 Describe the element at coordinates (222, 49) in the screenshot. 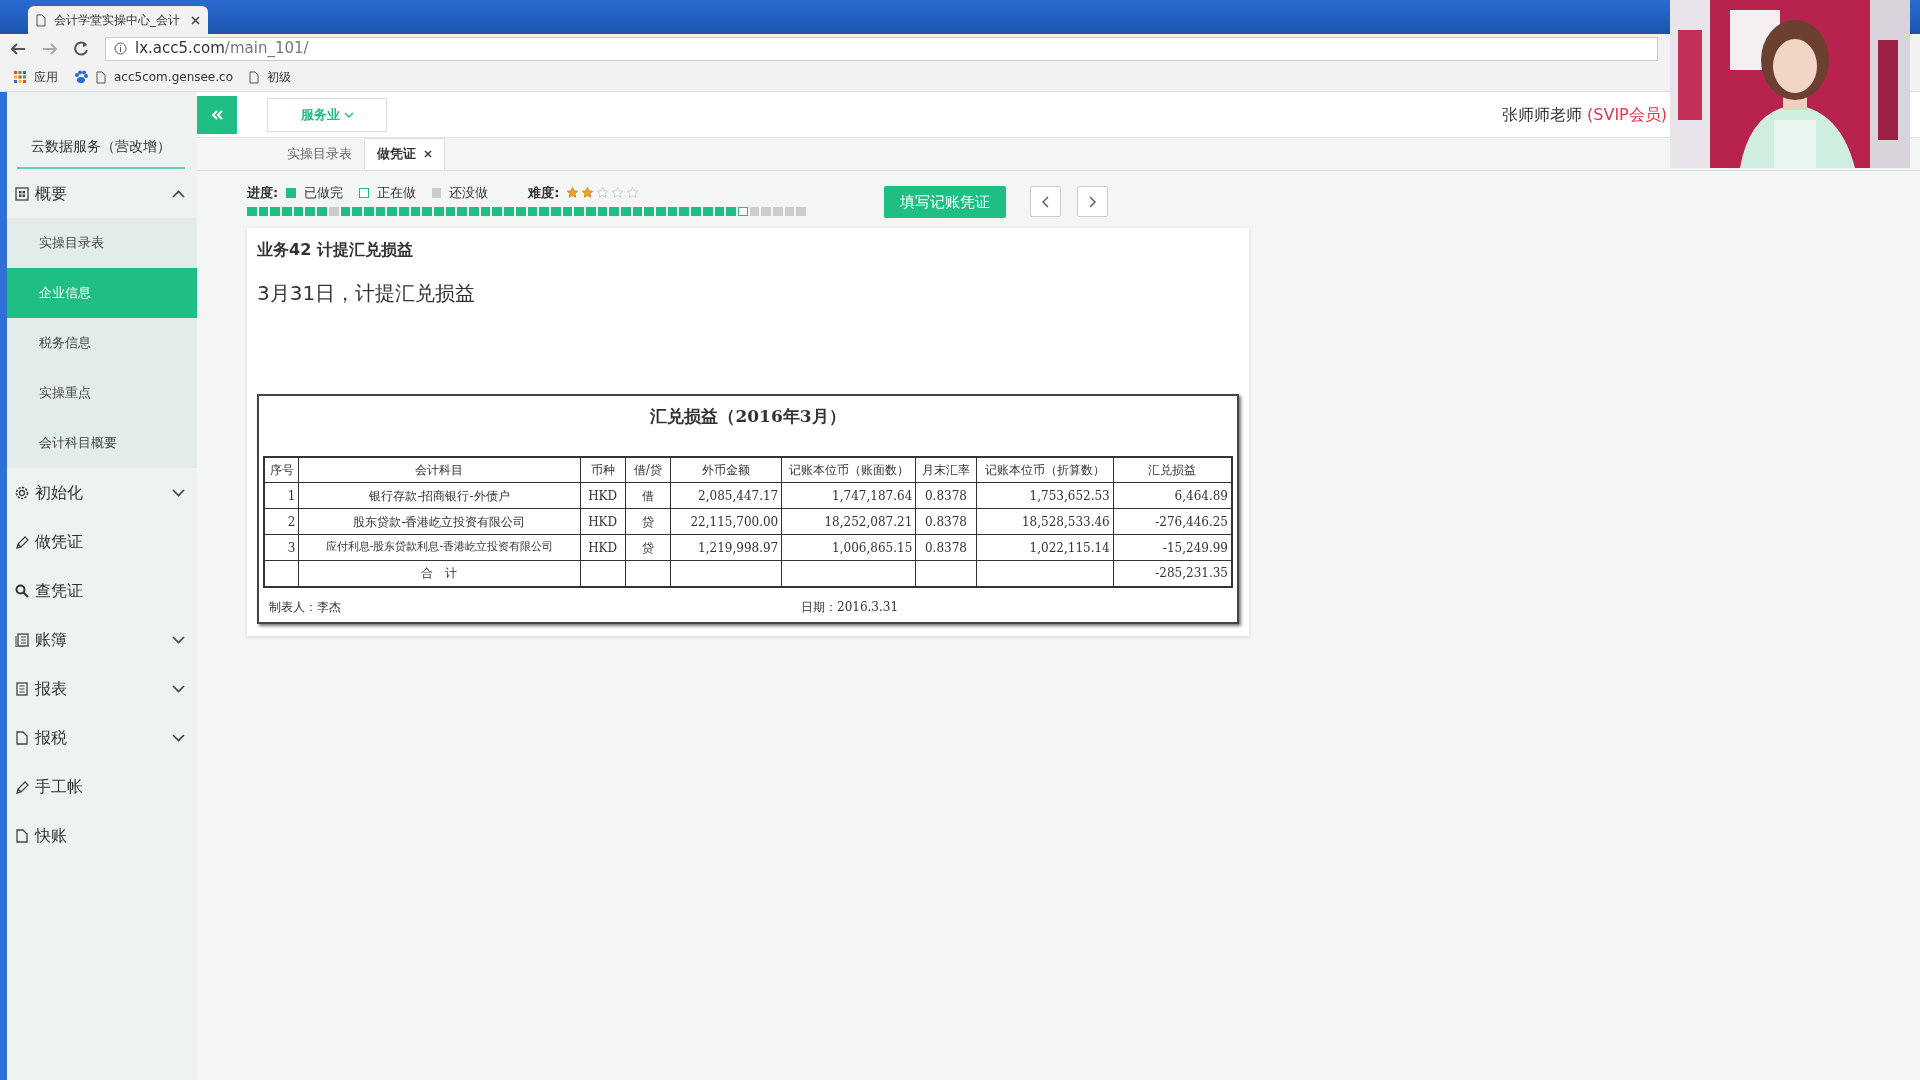

I see `address-text: lx.acc5.com/main_101/` at that location.